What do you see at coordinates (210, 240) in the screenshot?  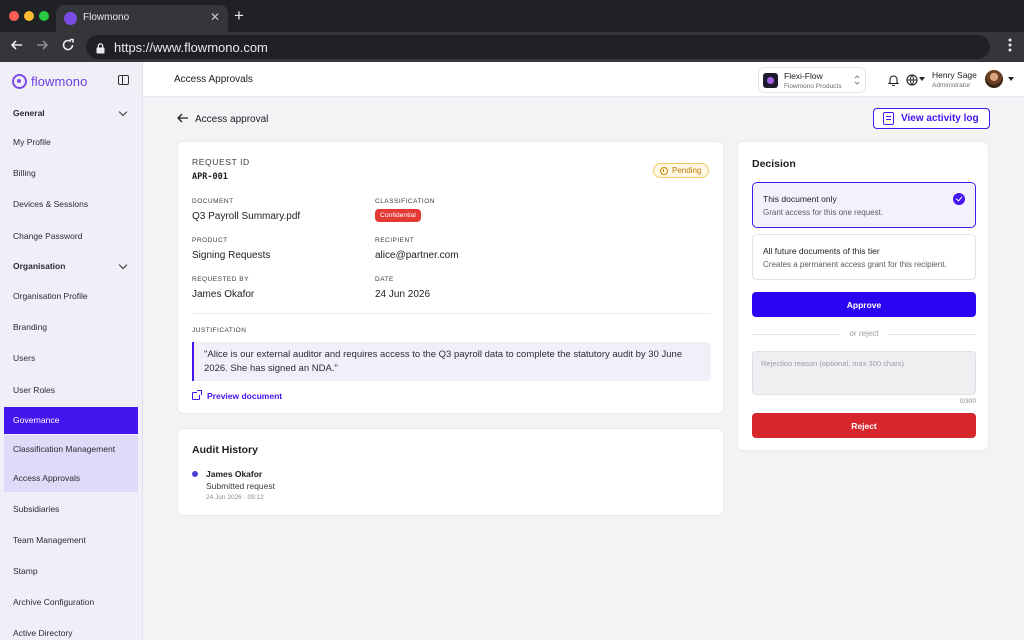 I see `product-label: PRODUCT` at bounding box center [210, 240].